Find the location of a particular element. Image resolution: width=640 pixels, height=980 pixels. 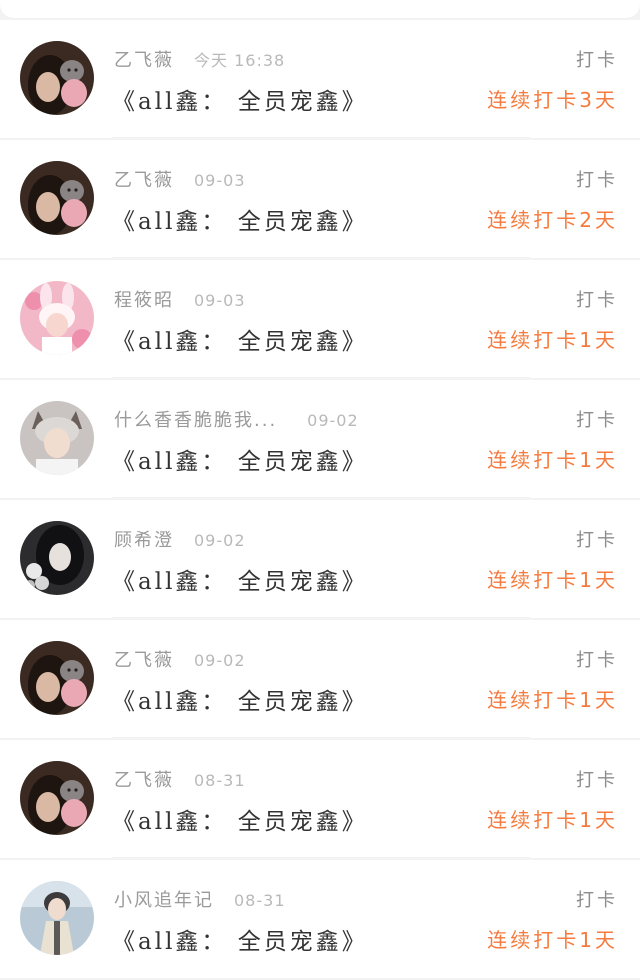

meta-line: 乙飞薇 09-02 is located at coordinates (180, 659).